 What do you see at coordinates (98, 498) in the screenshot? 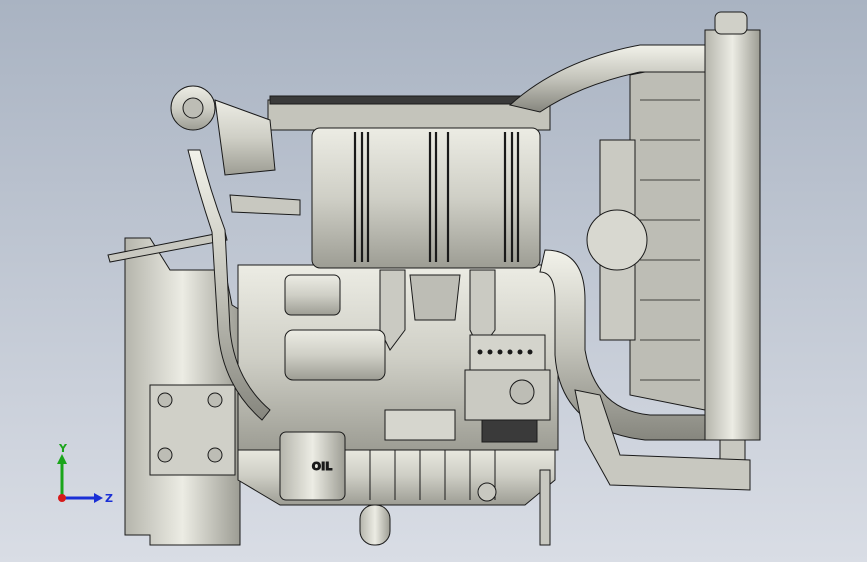
I see `z-axis-arrowhead` at bounding box center [98, 498].